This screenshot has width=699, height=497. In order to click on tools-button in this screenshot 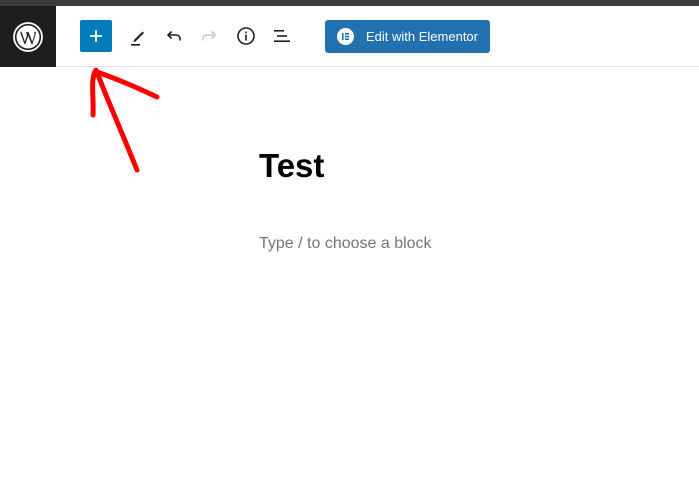, I will do `click(138, 36)`.